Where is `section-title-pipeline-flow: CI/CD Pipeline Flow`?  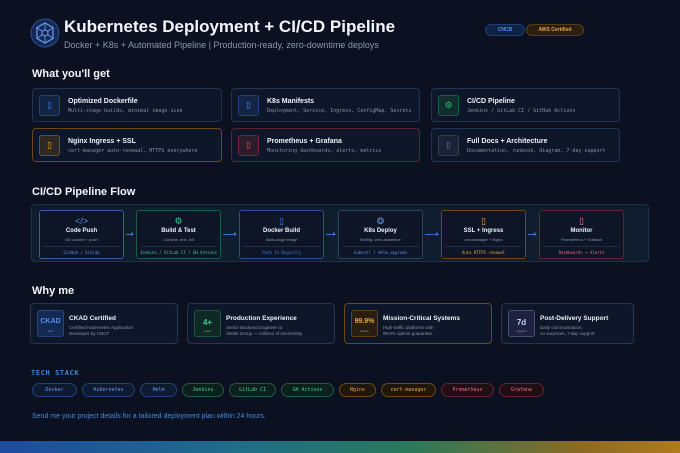 section-title-pipeline-flow: CI/CD Pipeline Flow is located at coordinates (84, 192).